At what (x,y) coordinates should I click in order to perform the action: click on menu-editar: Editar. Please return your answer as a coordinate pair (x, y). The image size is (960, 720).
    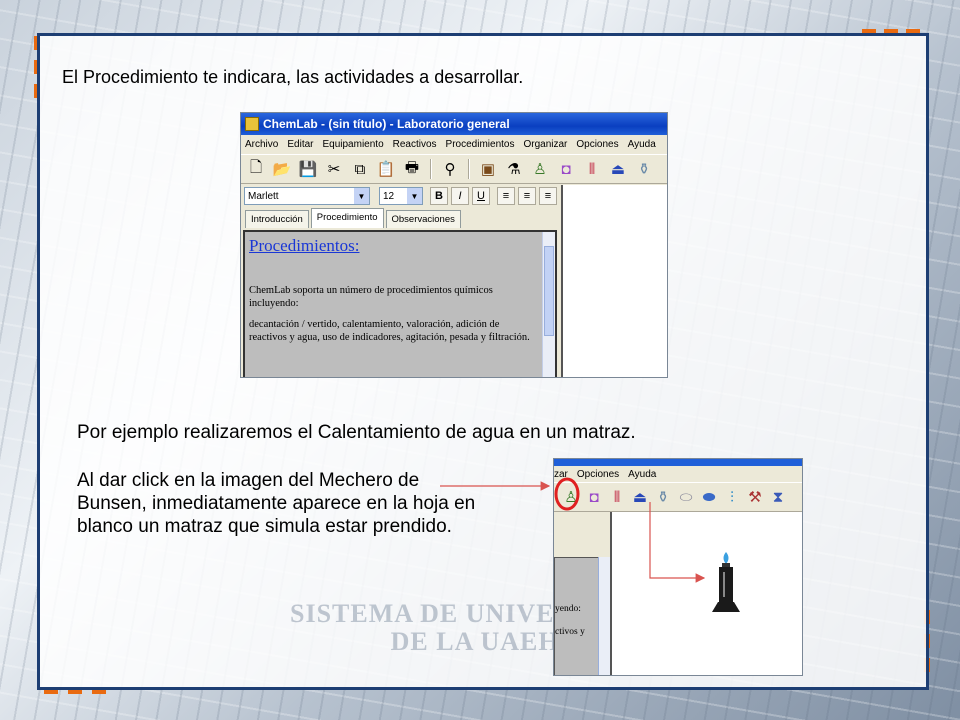
    Looking at the image, I should click on (300, 144).